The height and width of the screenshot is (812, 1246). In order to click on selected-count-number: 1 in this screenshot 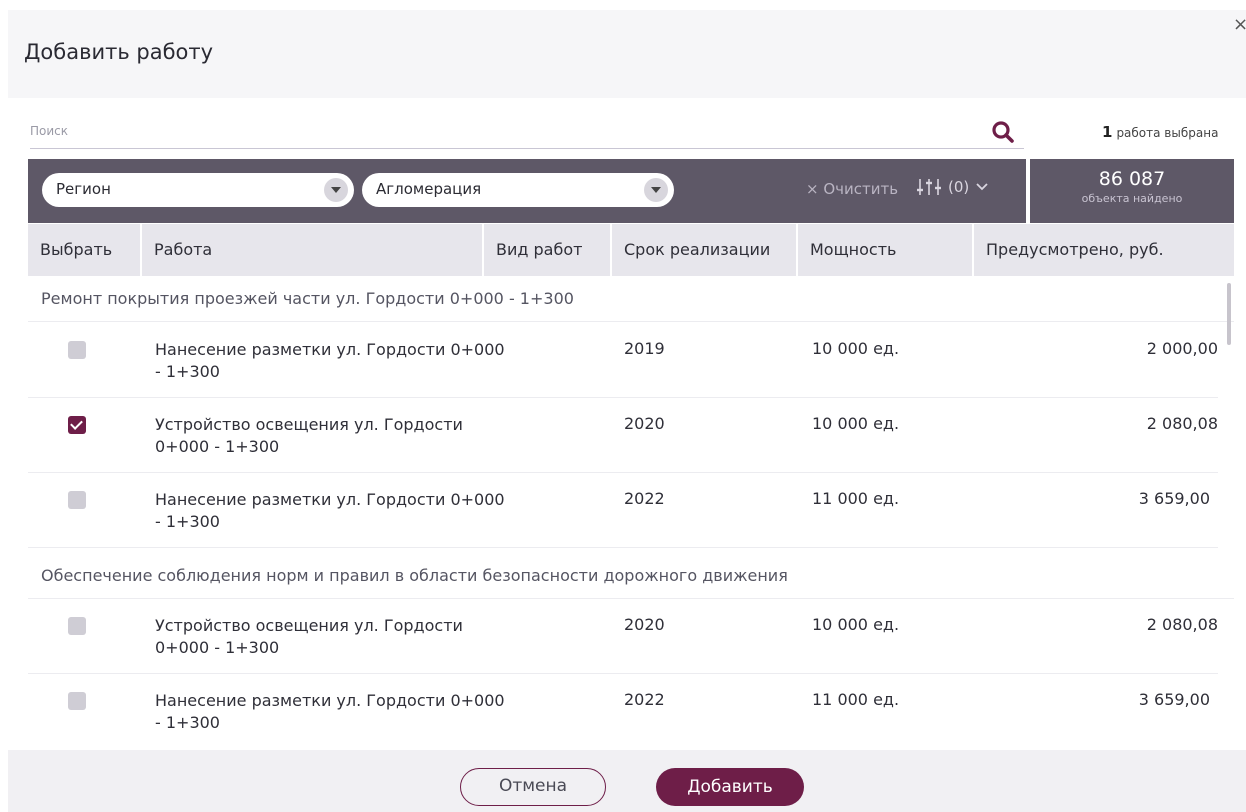, I will do `click(1107, 132)`.